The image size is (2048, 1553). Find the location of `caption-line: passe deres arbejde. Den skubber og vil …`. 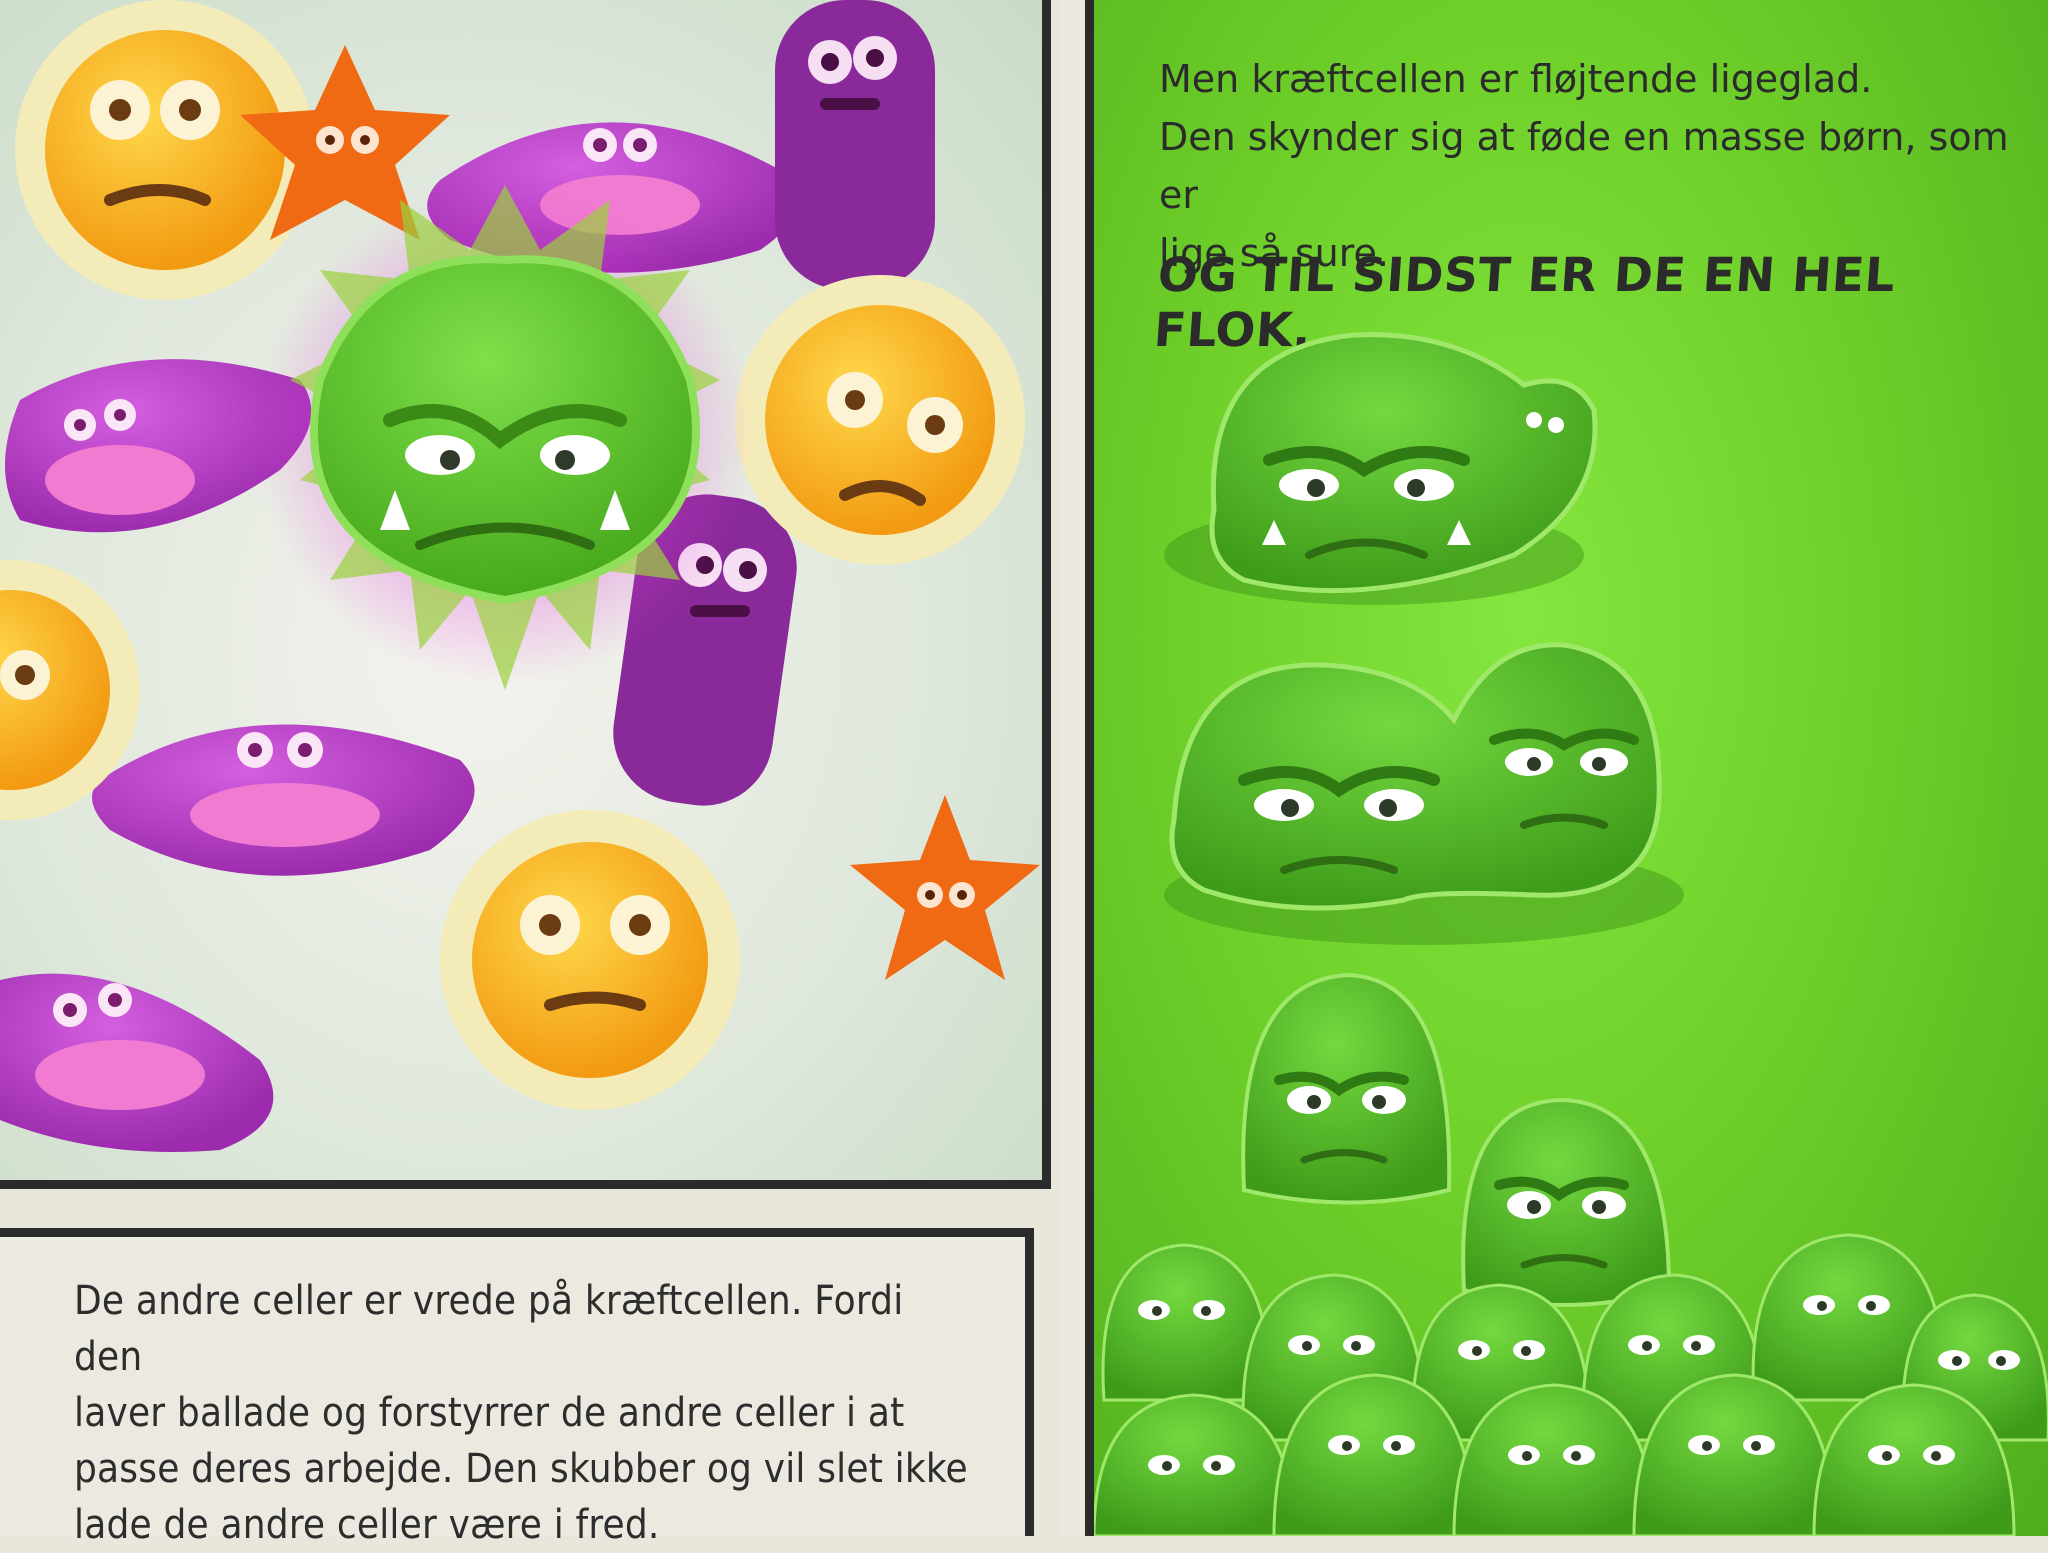

caption-line: passe deres arbejde. Den skubber og vil … is located at coordinates (521, 1469).